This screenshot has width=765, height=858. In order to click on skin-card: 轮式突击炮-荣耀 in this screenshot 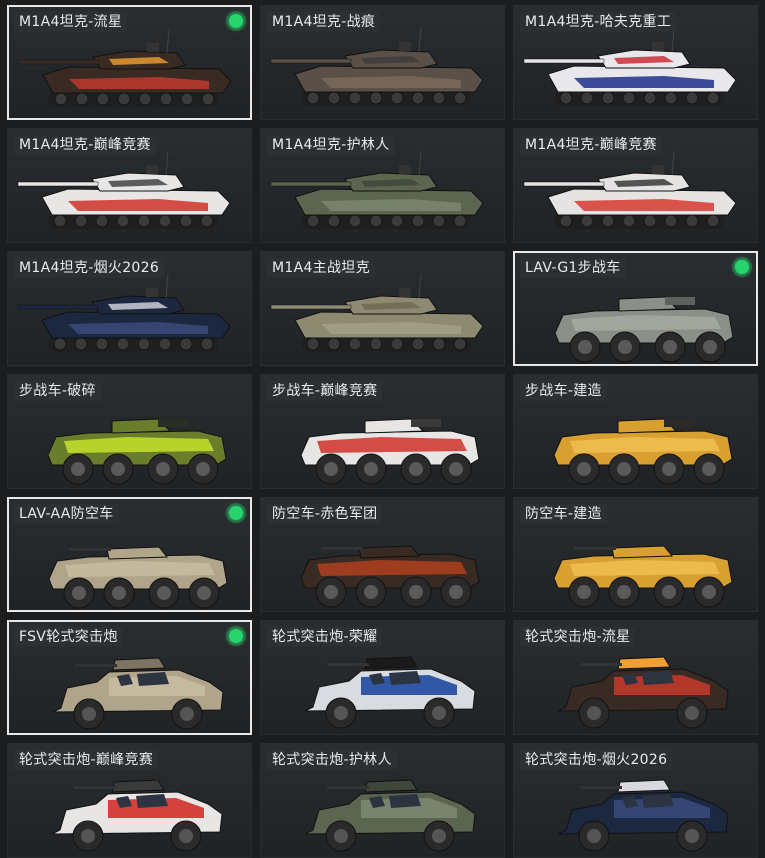, I will do `click(382, 677)`.